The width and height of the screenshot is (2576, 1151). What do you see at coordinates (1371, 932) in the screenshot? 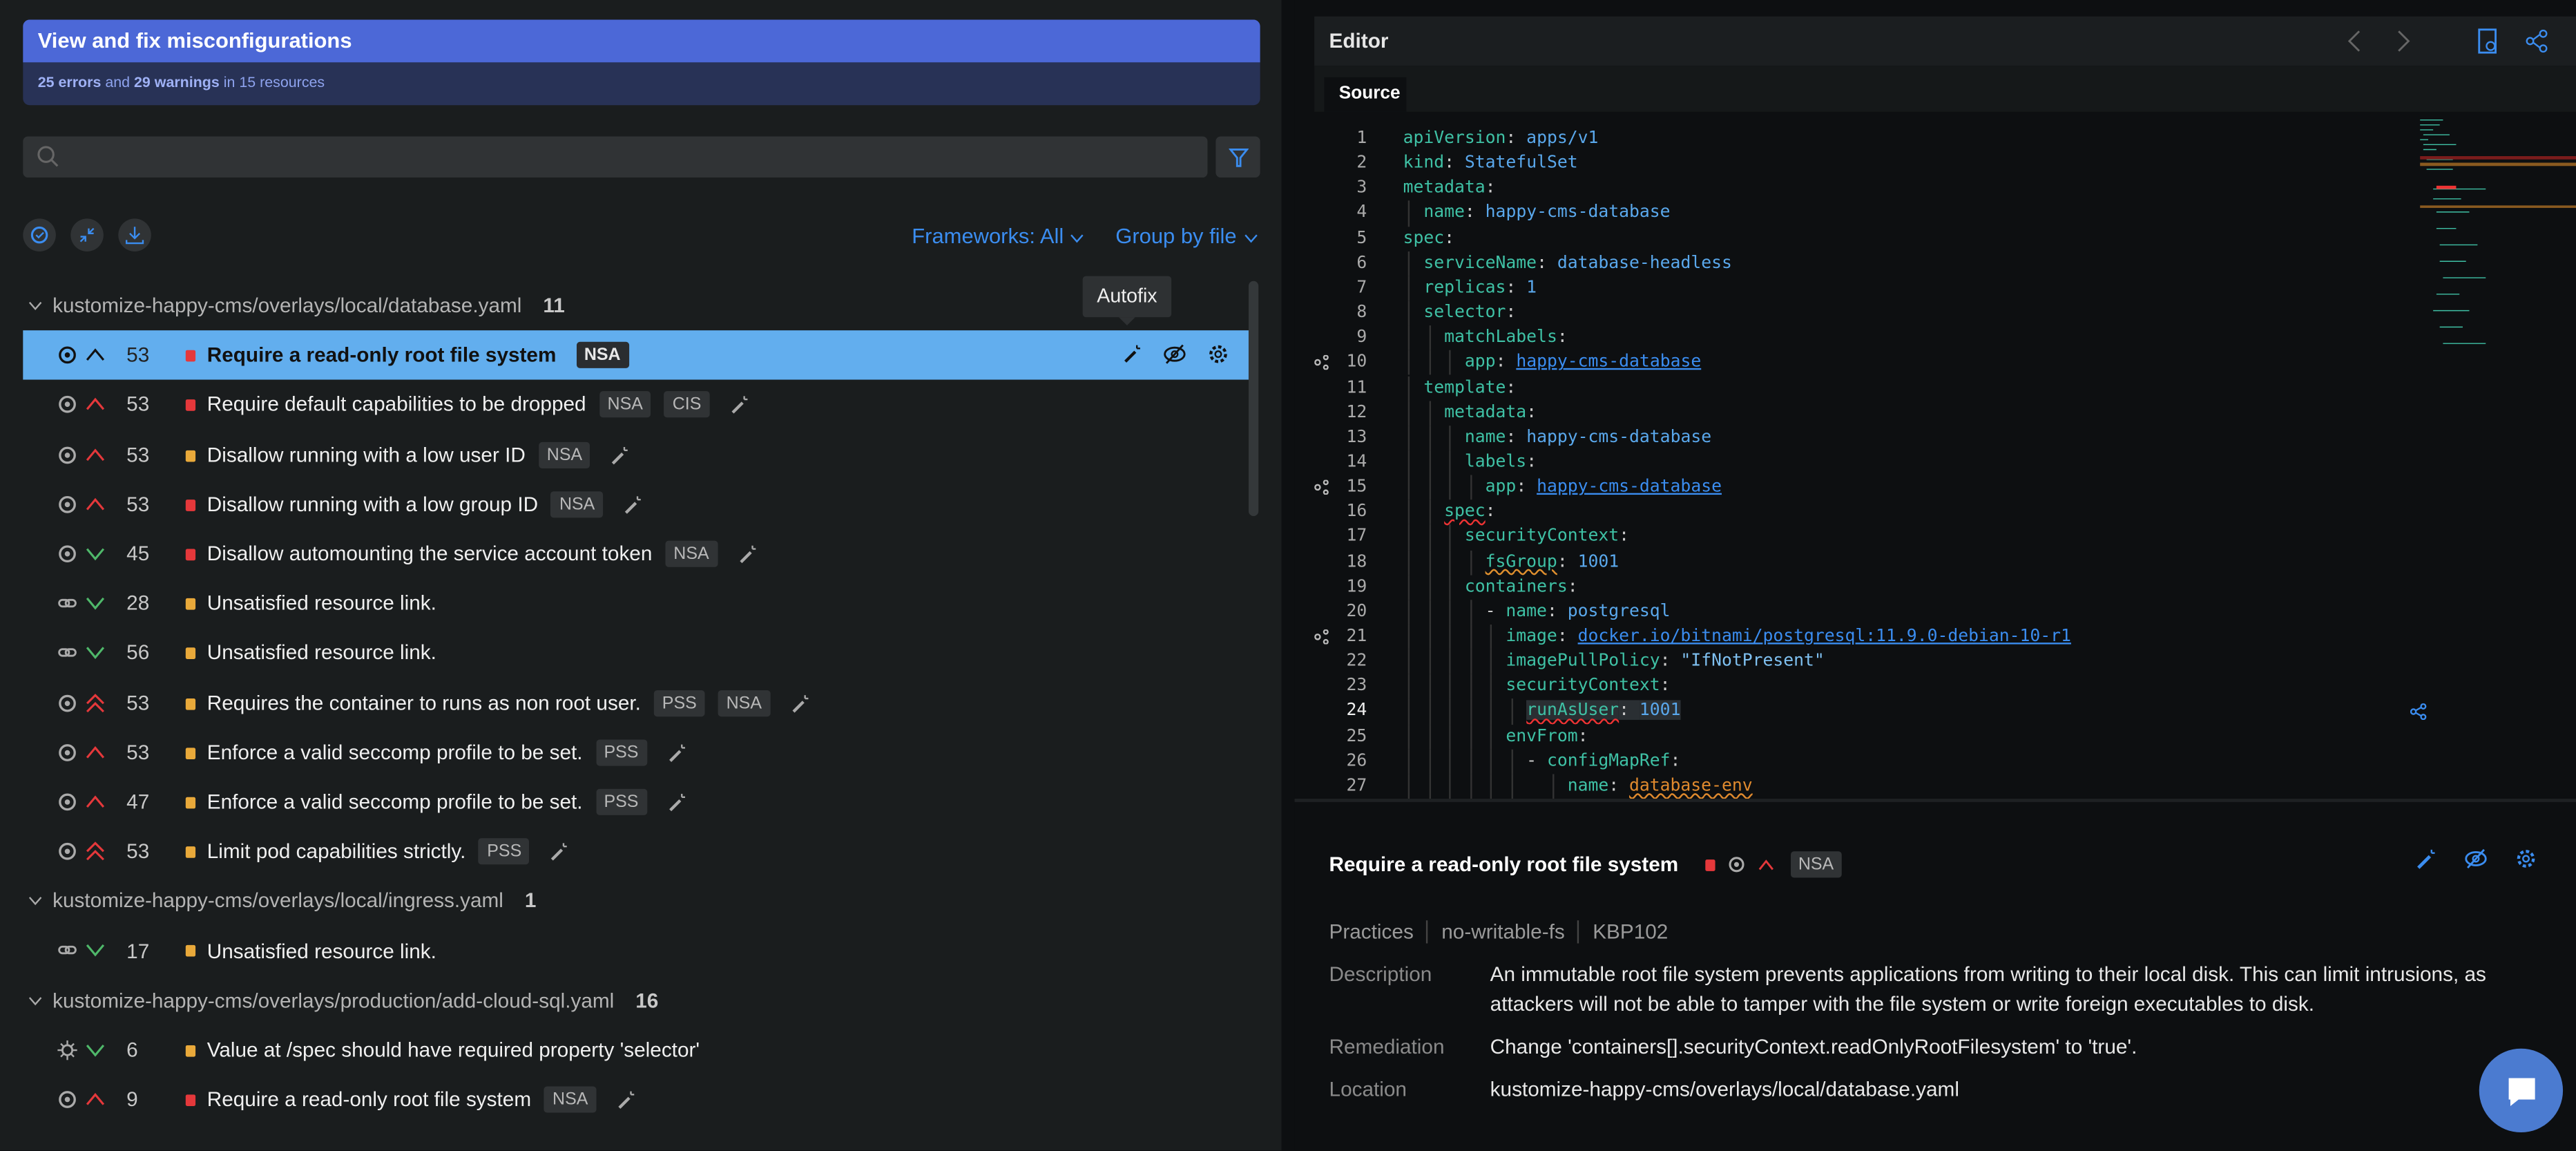
I see `meta-category: Practices` at bounding box center [1371, 932].